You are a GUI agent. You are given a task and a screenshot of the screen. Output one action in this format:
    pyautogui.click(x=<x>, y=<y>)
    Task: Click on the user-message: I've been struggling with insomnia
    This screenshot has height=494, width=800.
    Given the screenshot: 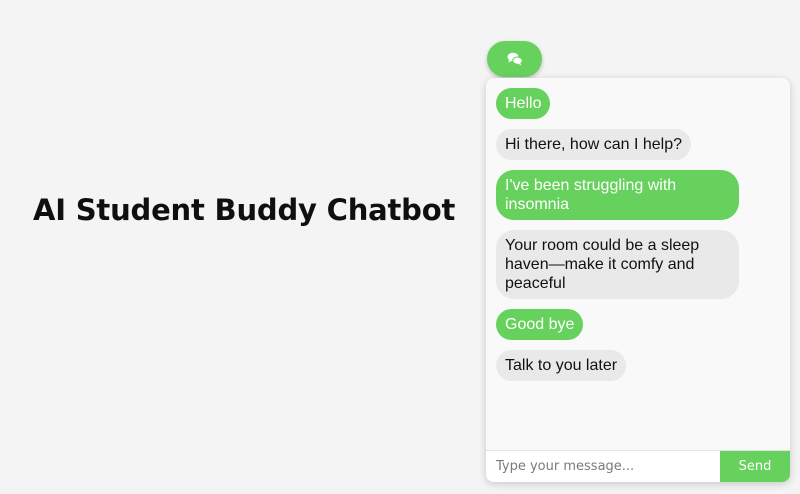 What is the action you would take?
    pyautogui.click(x=617, y=195)
    